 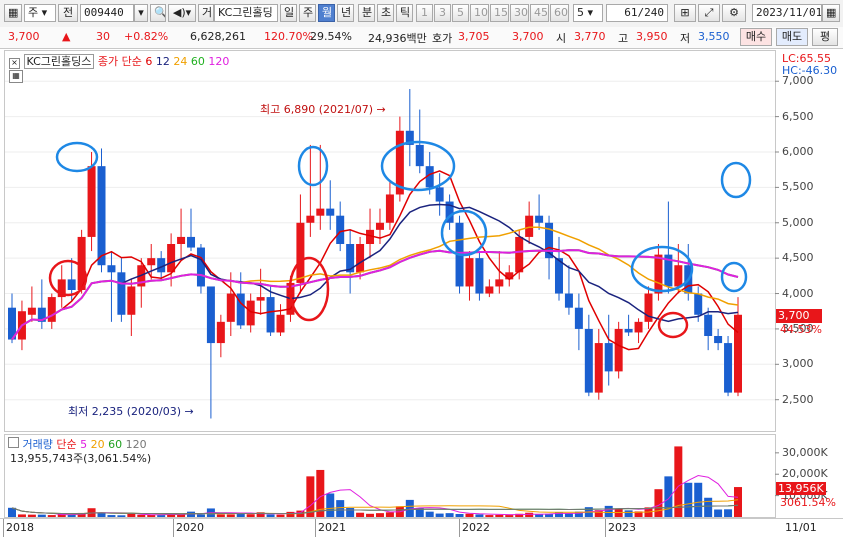 What do you see at coordinates (801, 527) in the screenshot?
I see `time-axis-label: 11/01` at bounding box center [801, 527].